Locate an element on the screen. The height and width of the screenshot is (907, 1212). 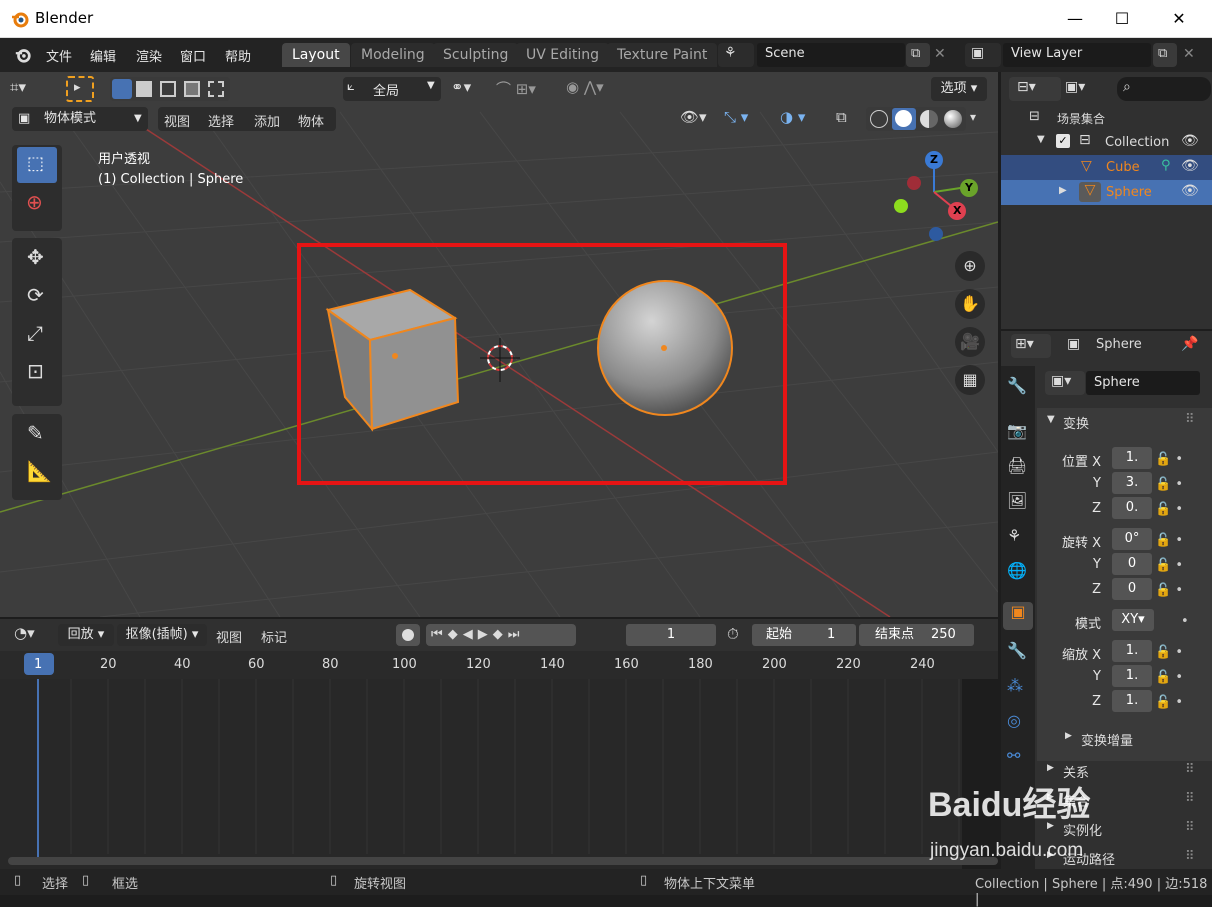
object-name-field: Sphere is located at coordinates (1143, 383).